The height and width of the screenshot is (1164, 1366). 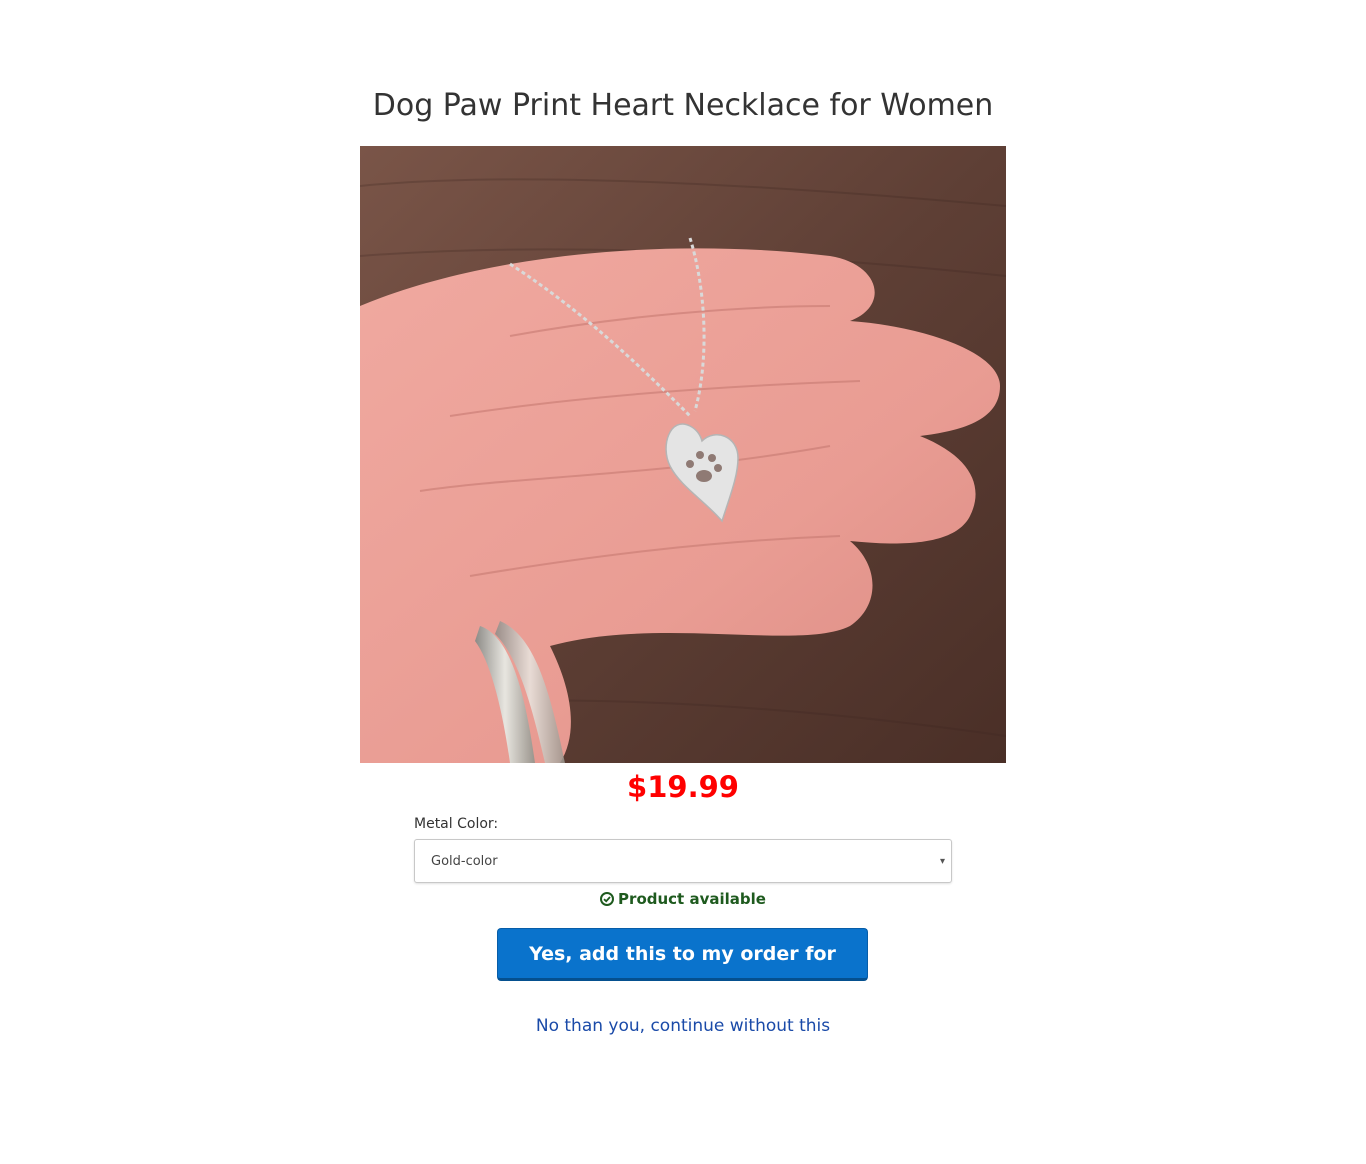 What do you see at coordinates (683, 1026) in the screenshot?
I see `decline-offer-link: No than you, continue without this` at bounding box center [683, 1026].